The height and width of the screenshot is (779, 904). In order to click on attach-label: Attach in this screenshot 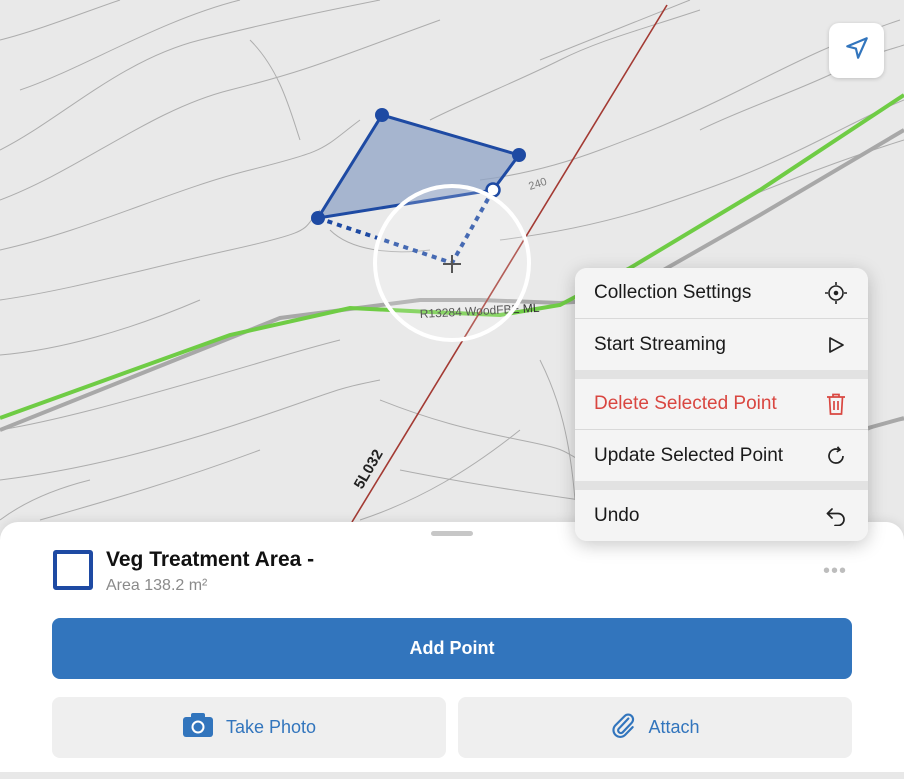, I will do `click(674, 727)`.